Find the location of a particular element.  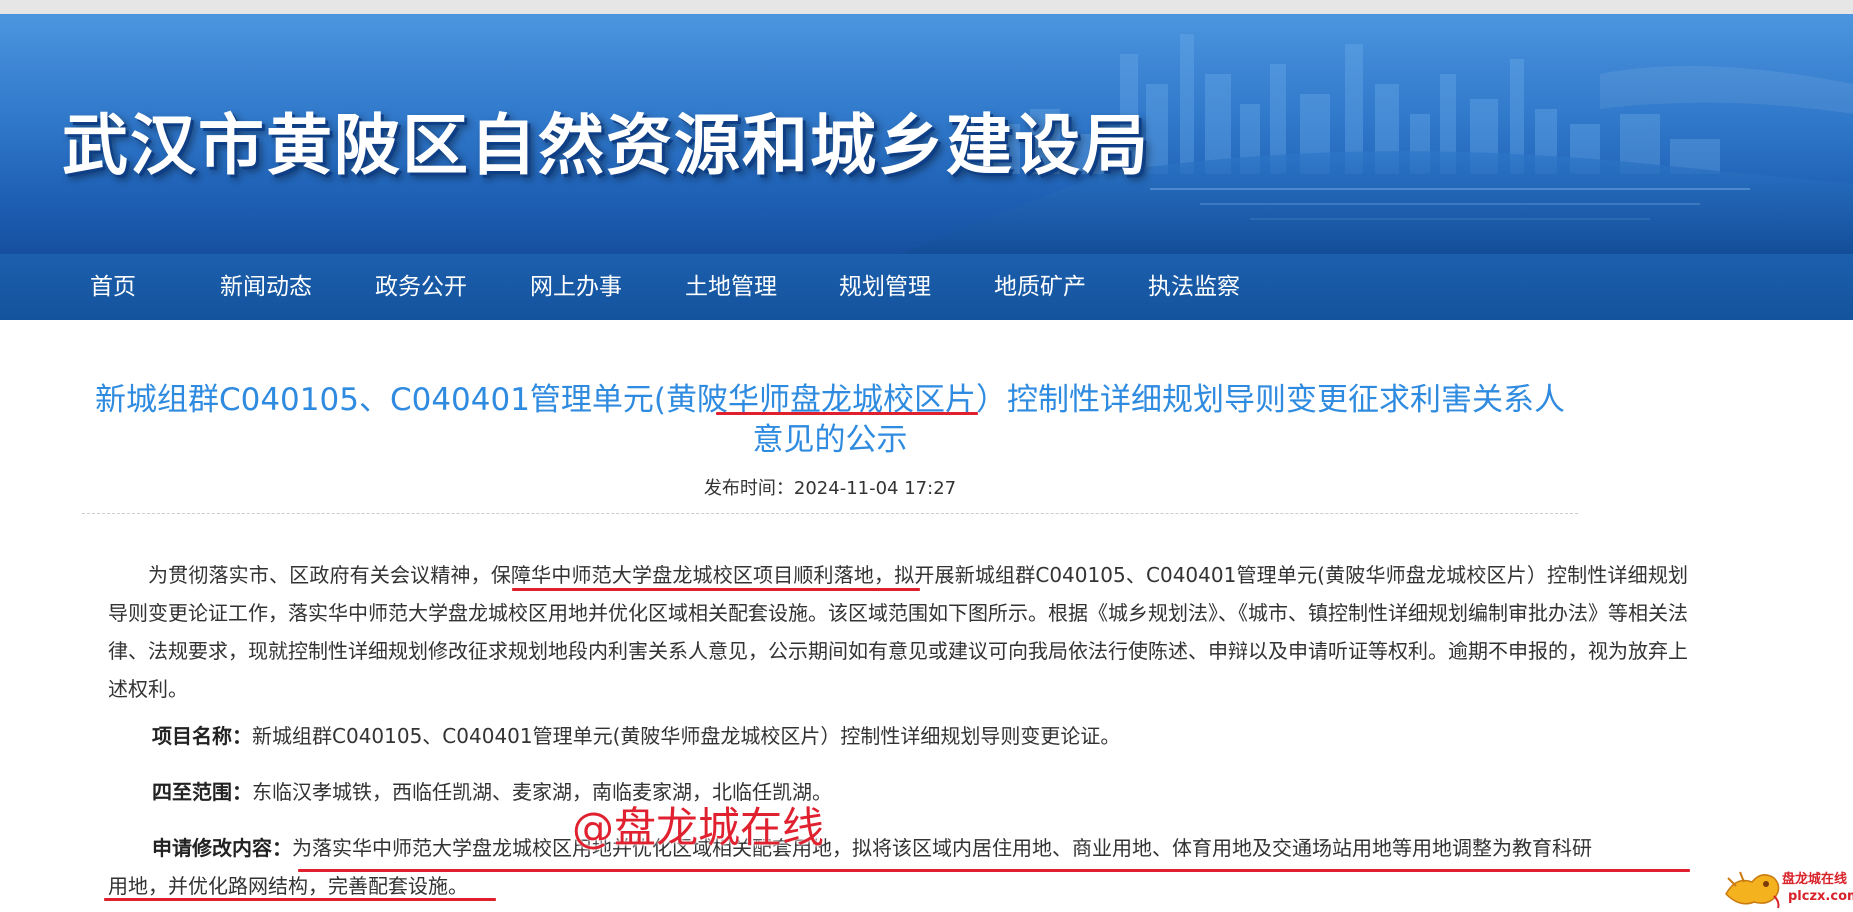

title-divider is located at coordinates (830, 513).